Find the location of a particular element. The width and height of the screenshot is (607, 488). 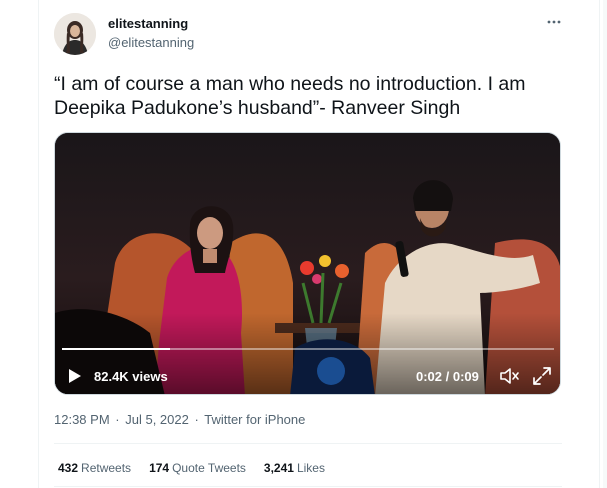

mute-icon is located at coordinates (509, 376).